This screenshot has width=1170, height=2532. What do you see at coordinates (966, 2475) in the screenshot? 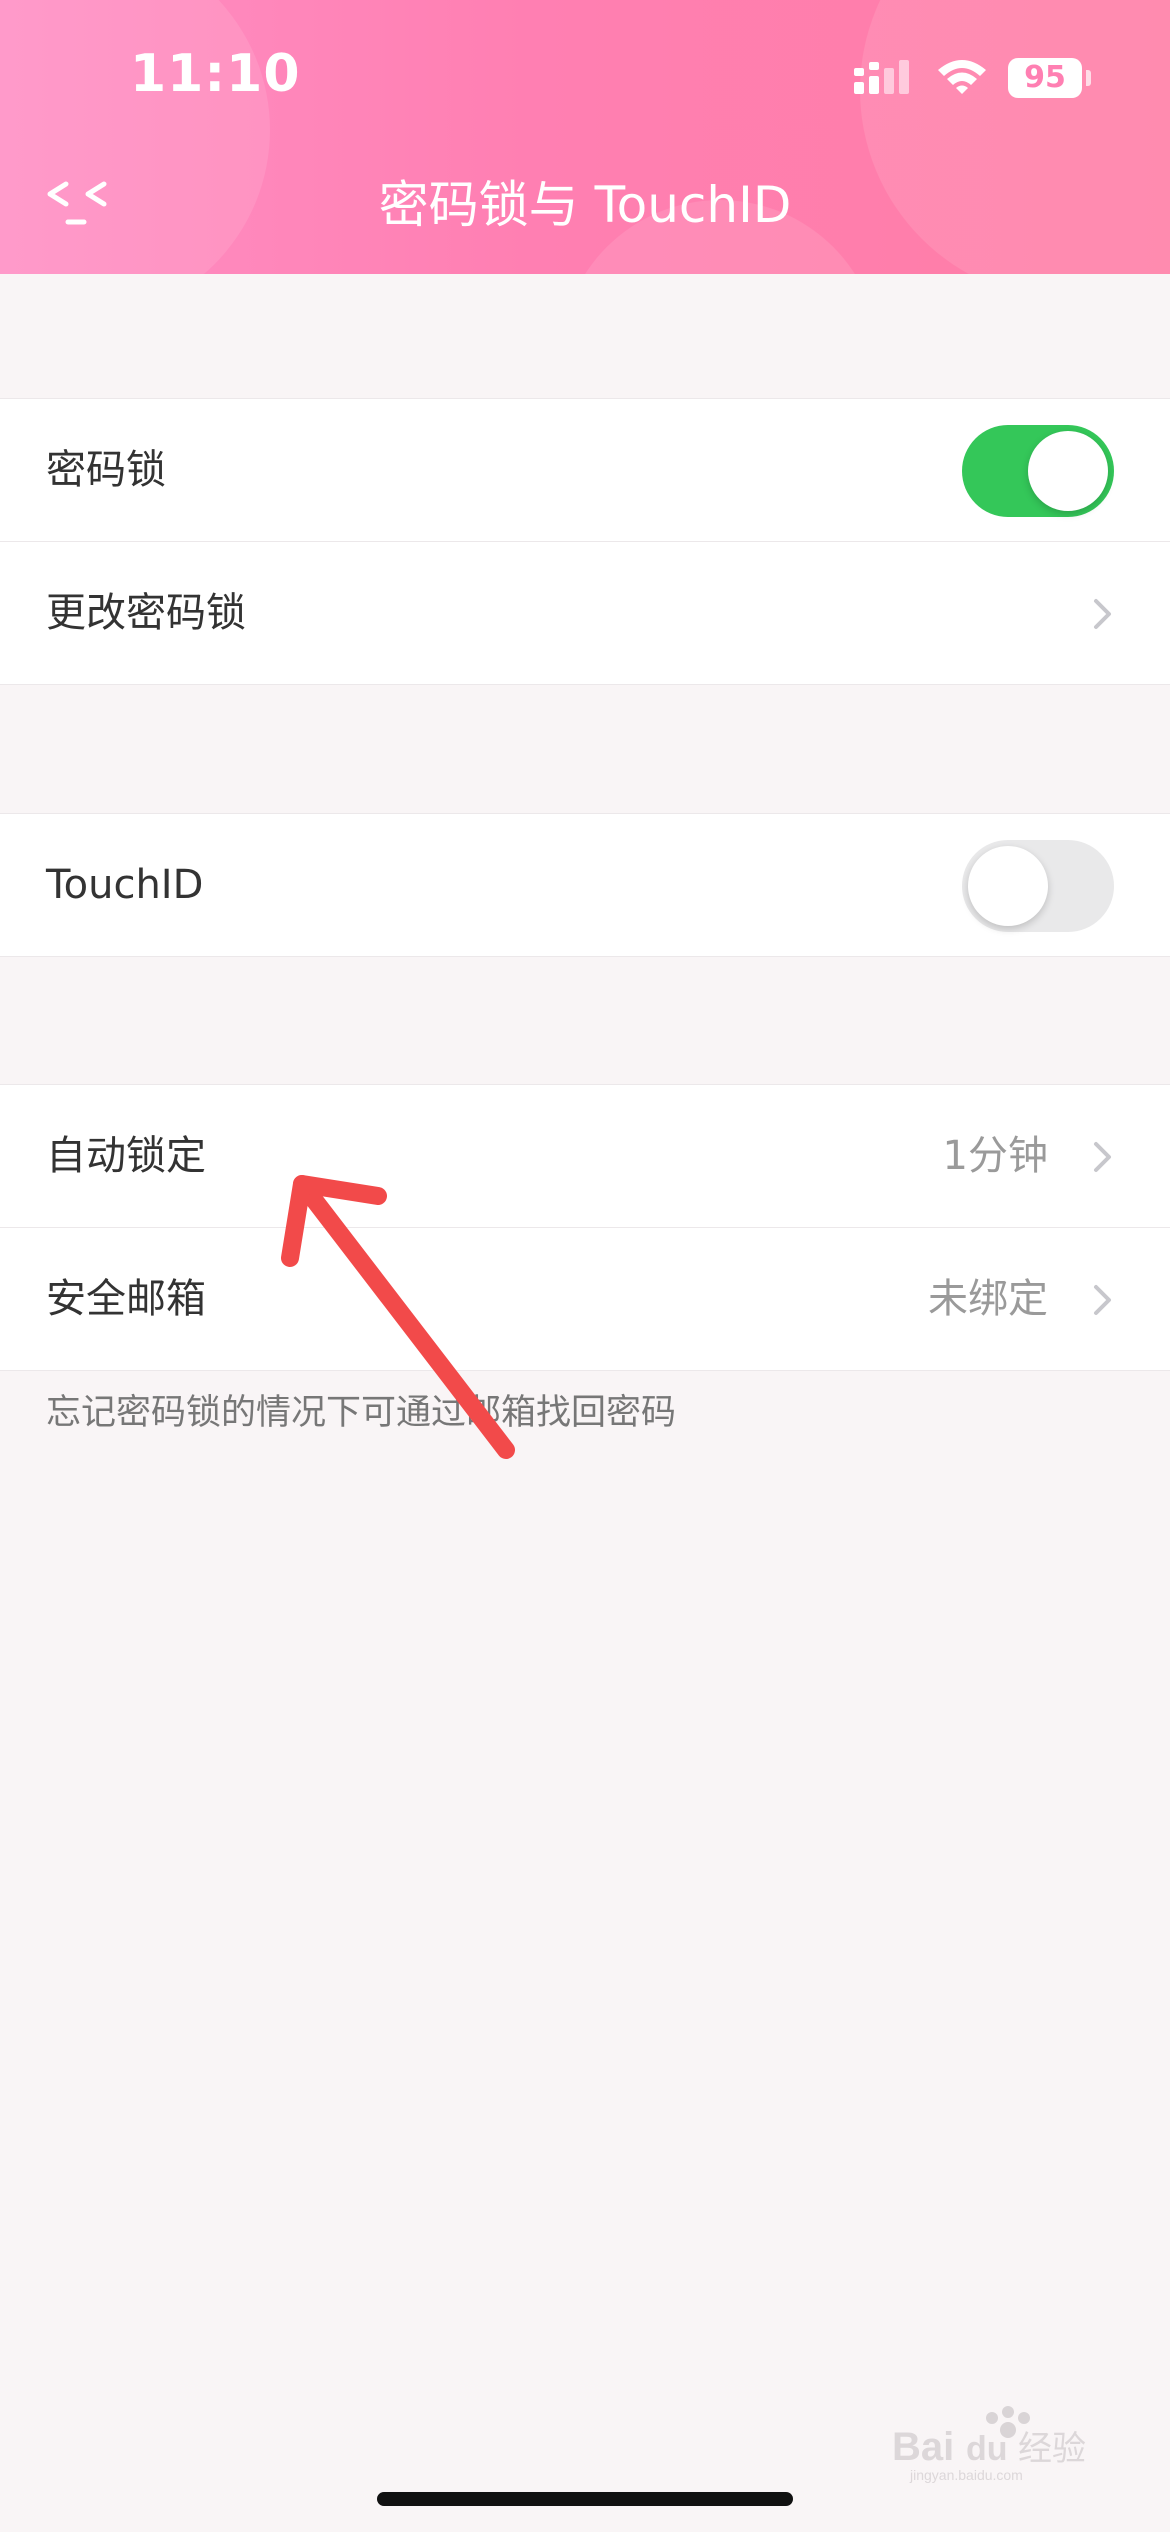
I see `watermark-subtext: jingyan.baidu.com` at bounding box center [966, 2475].